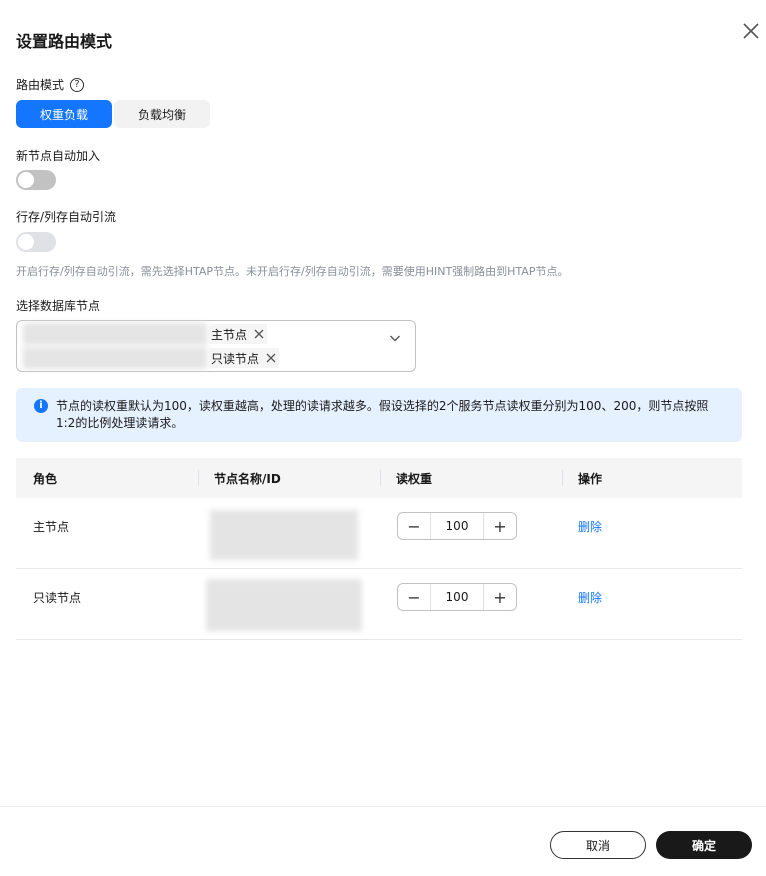 The width and height of the screenshot is (766, 876). Describe the element at coordinates (36, 180) in the screenshot. I see `auto-join-toggle` at that location.